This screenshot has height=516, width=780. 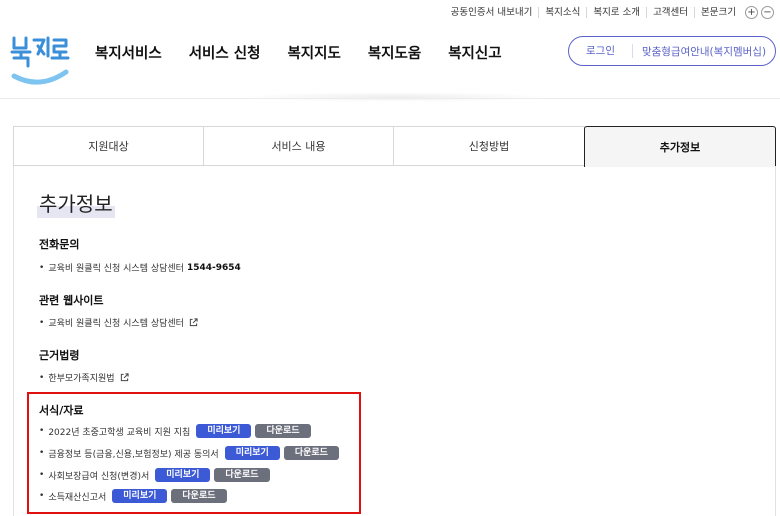 I want to click on law-heading: 근거법령, so click(x=59, y=355).